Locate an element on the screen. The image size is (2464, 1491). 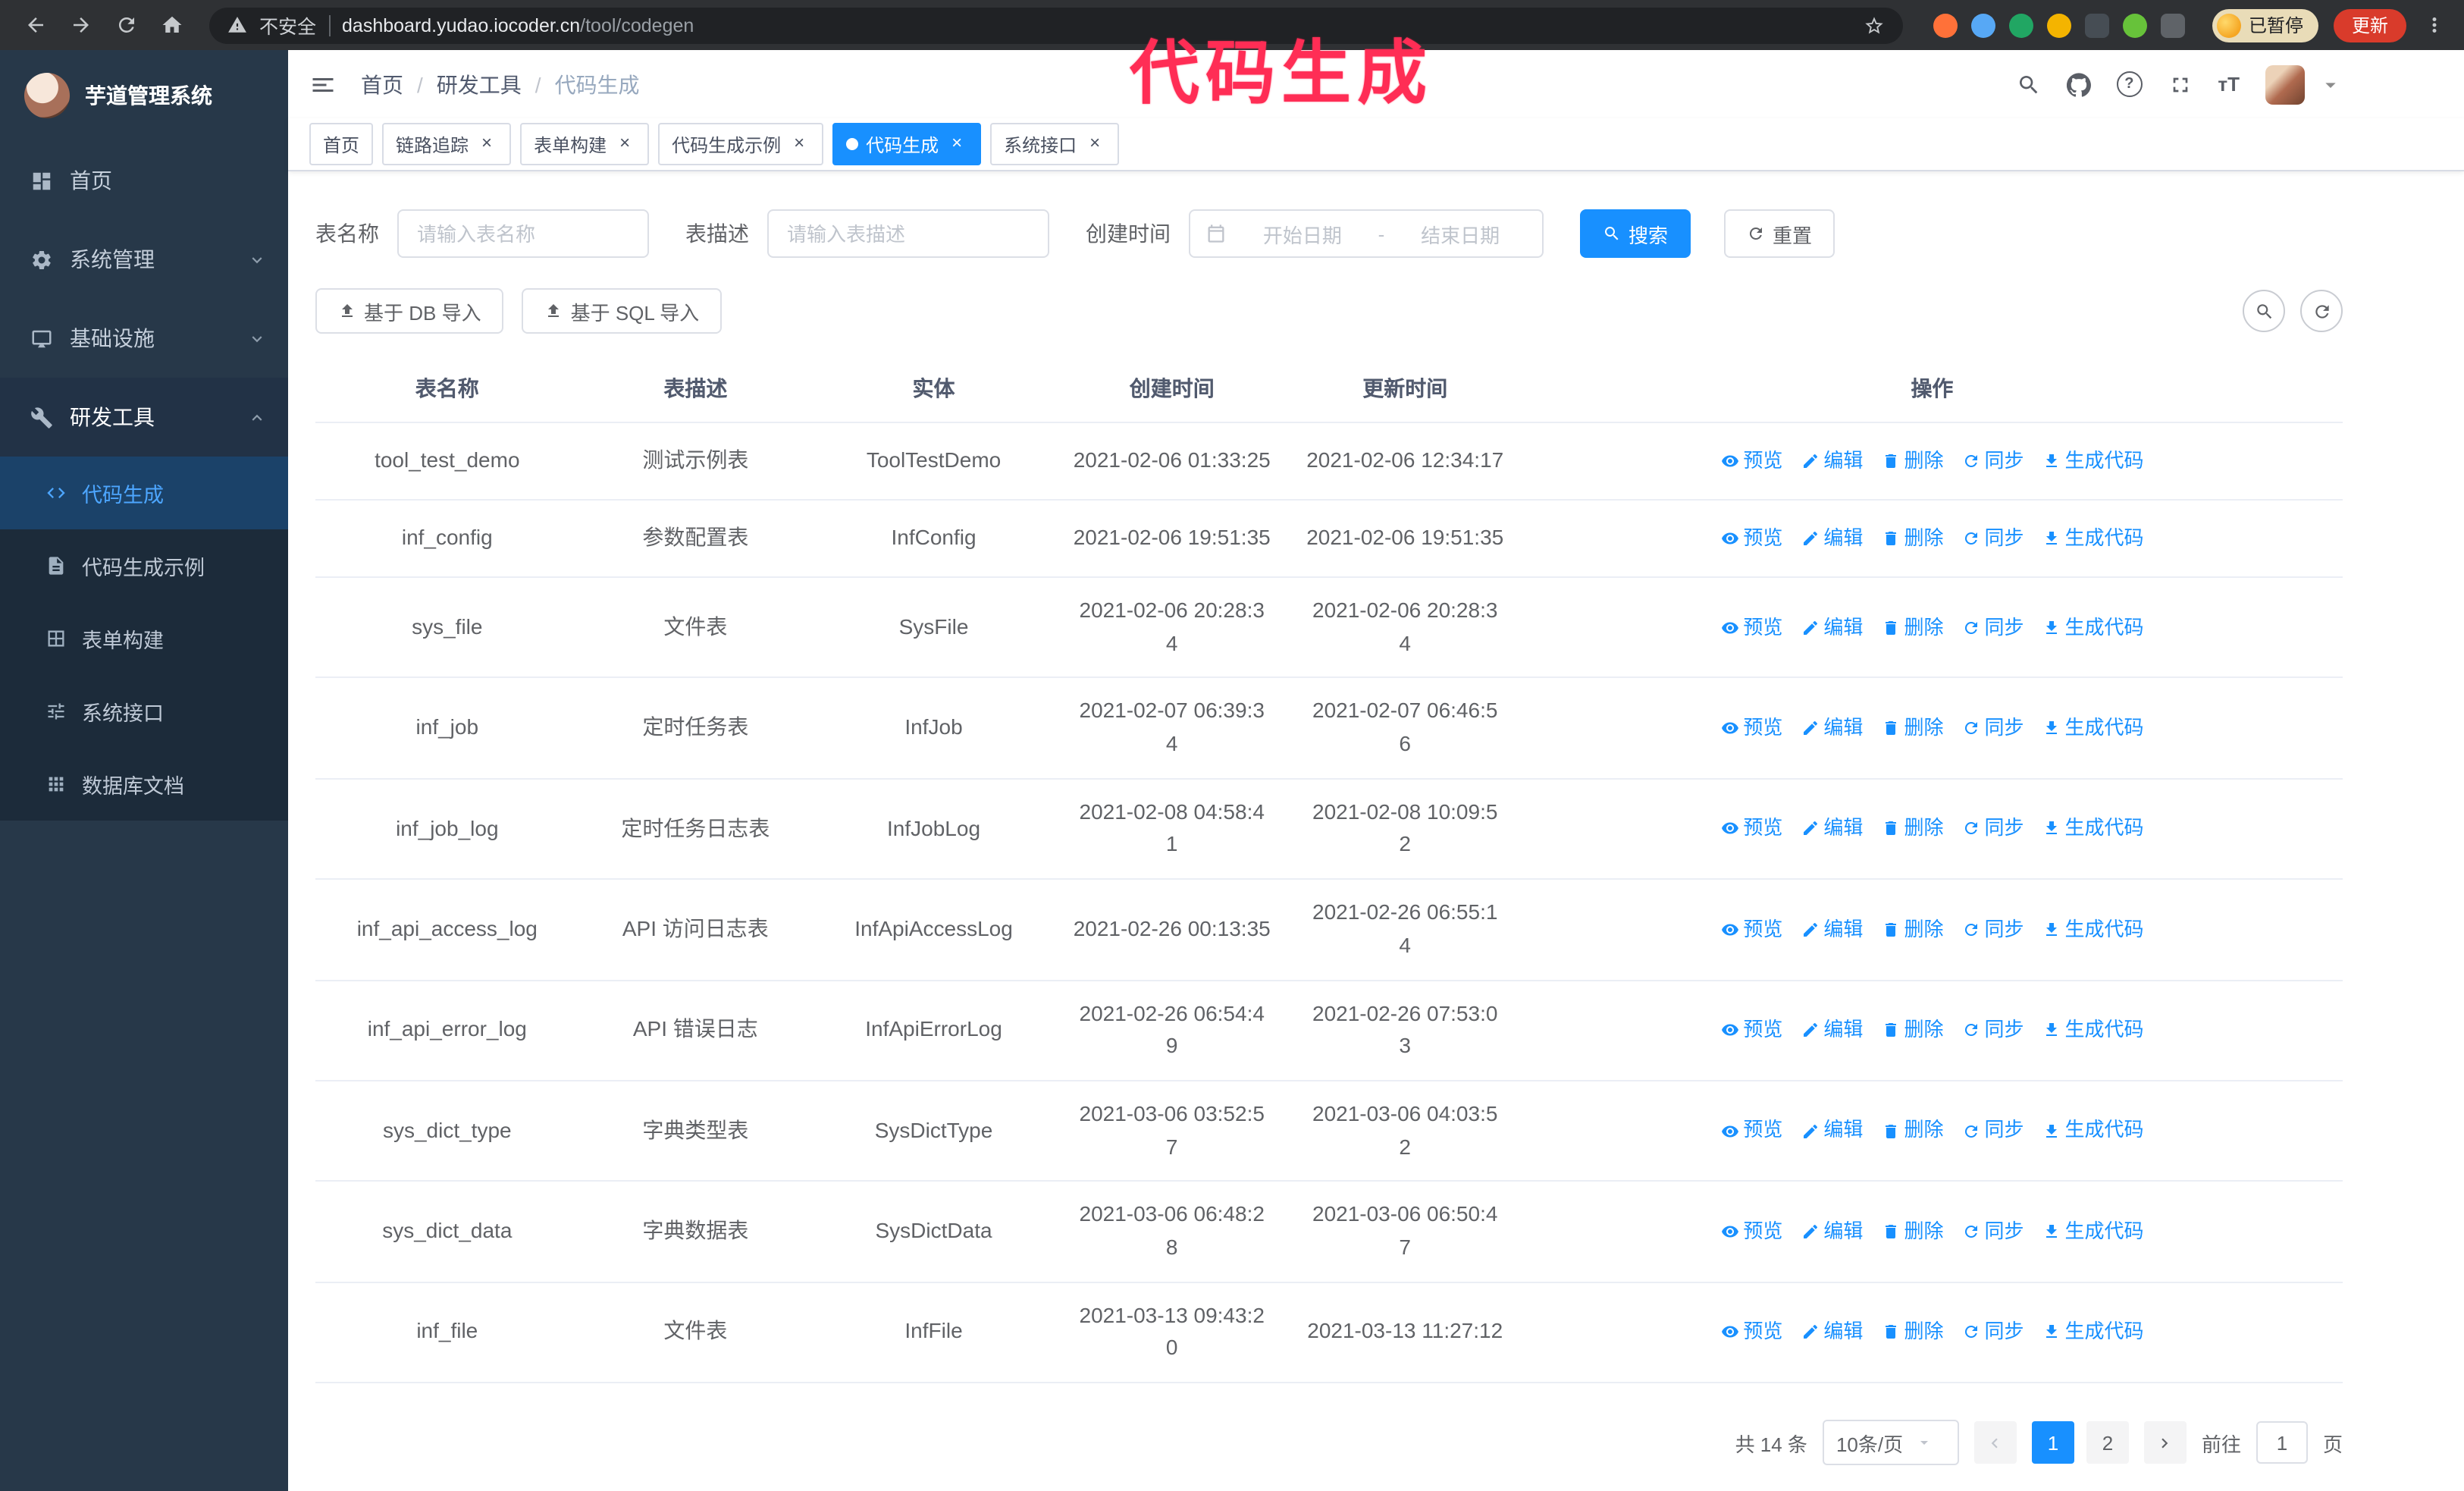
reset-button: 重置 is located at coordinates (1779, 233).